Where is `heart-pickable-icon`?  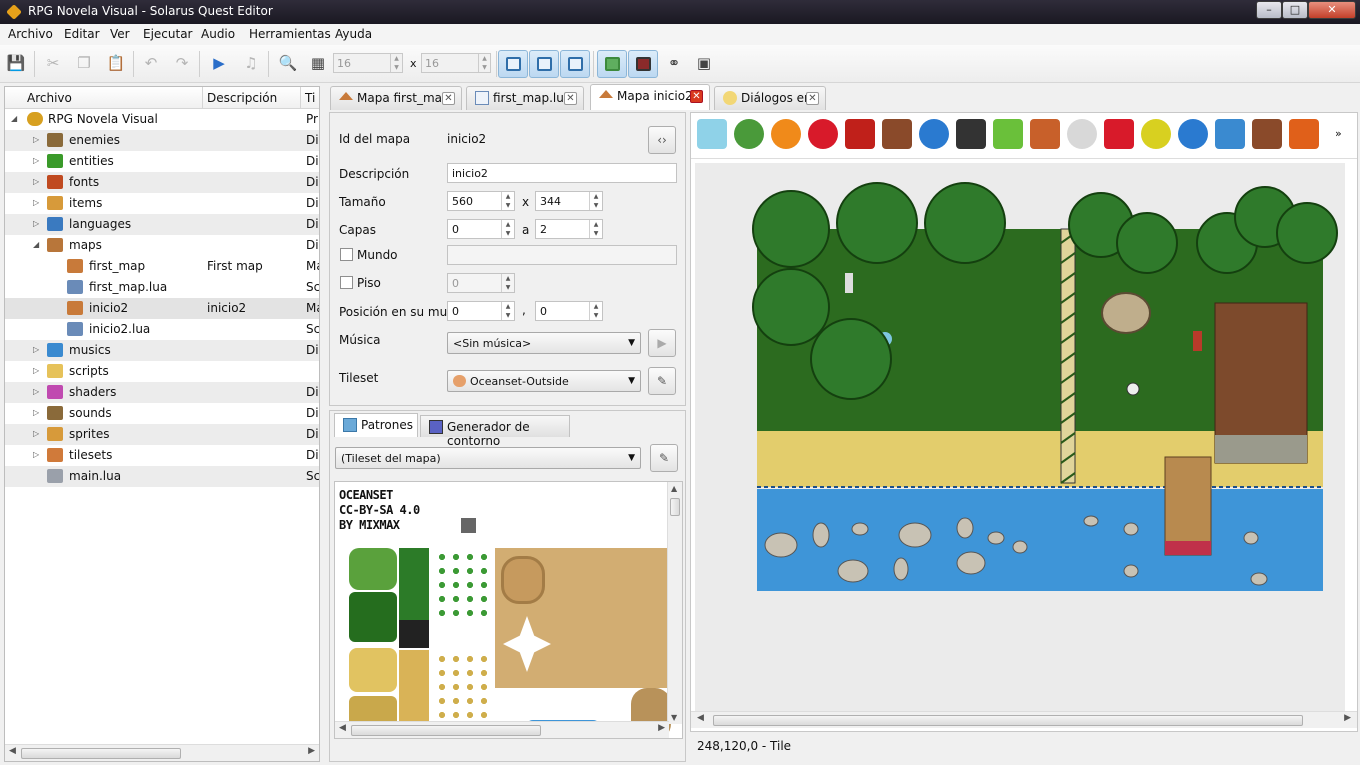
heart-pickable-icon is located at coordinates (823, 134).